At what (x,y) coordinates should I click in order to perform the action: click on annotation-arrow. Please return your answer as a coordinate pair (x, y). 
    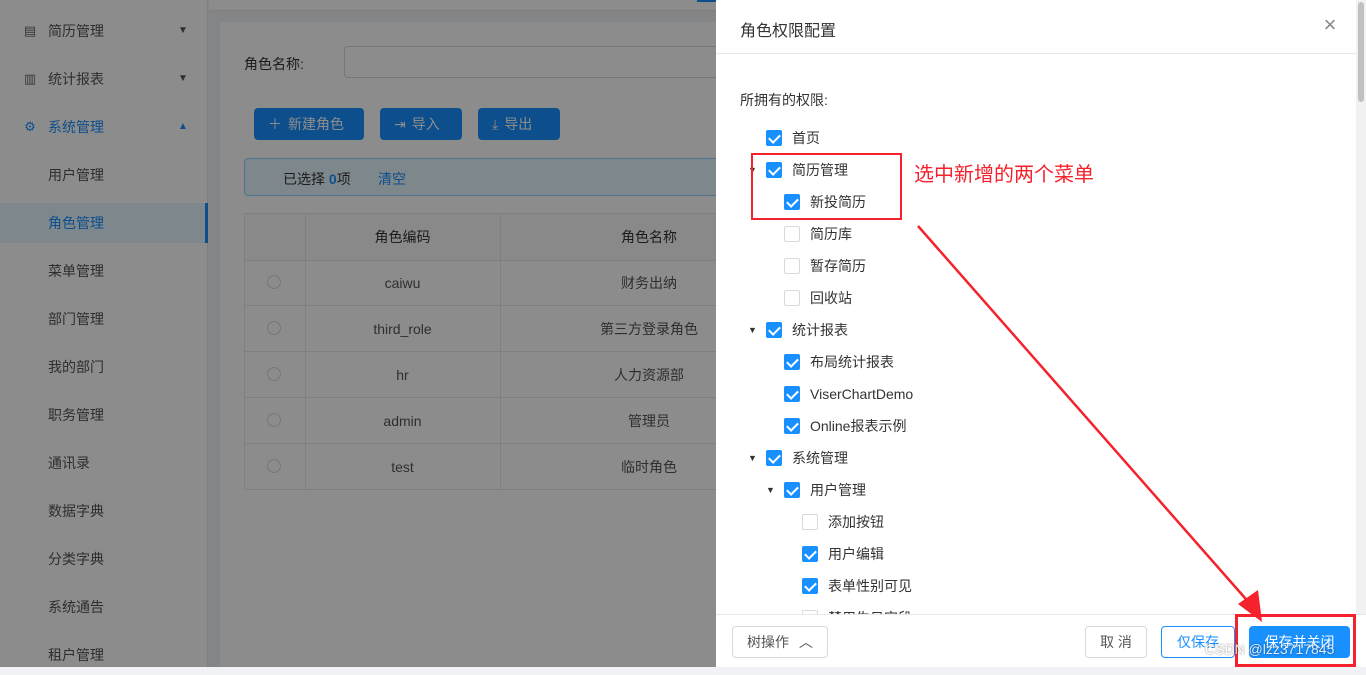
    Looking at the image, I should click on (1089, 423).